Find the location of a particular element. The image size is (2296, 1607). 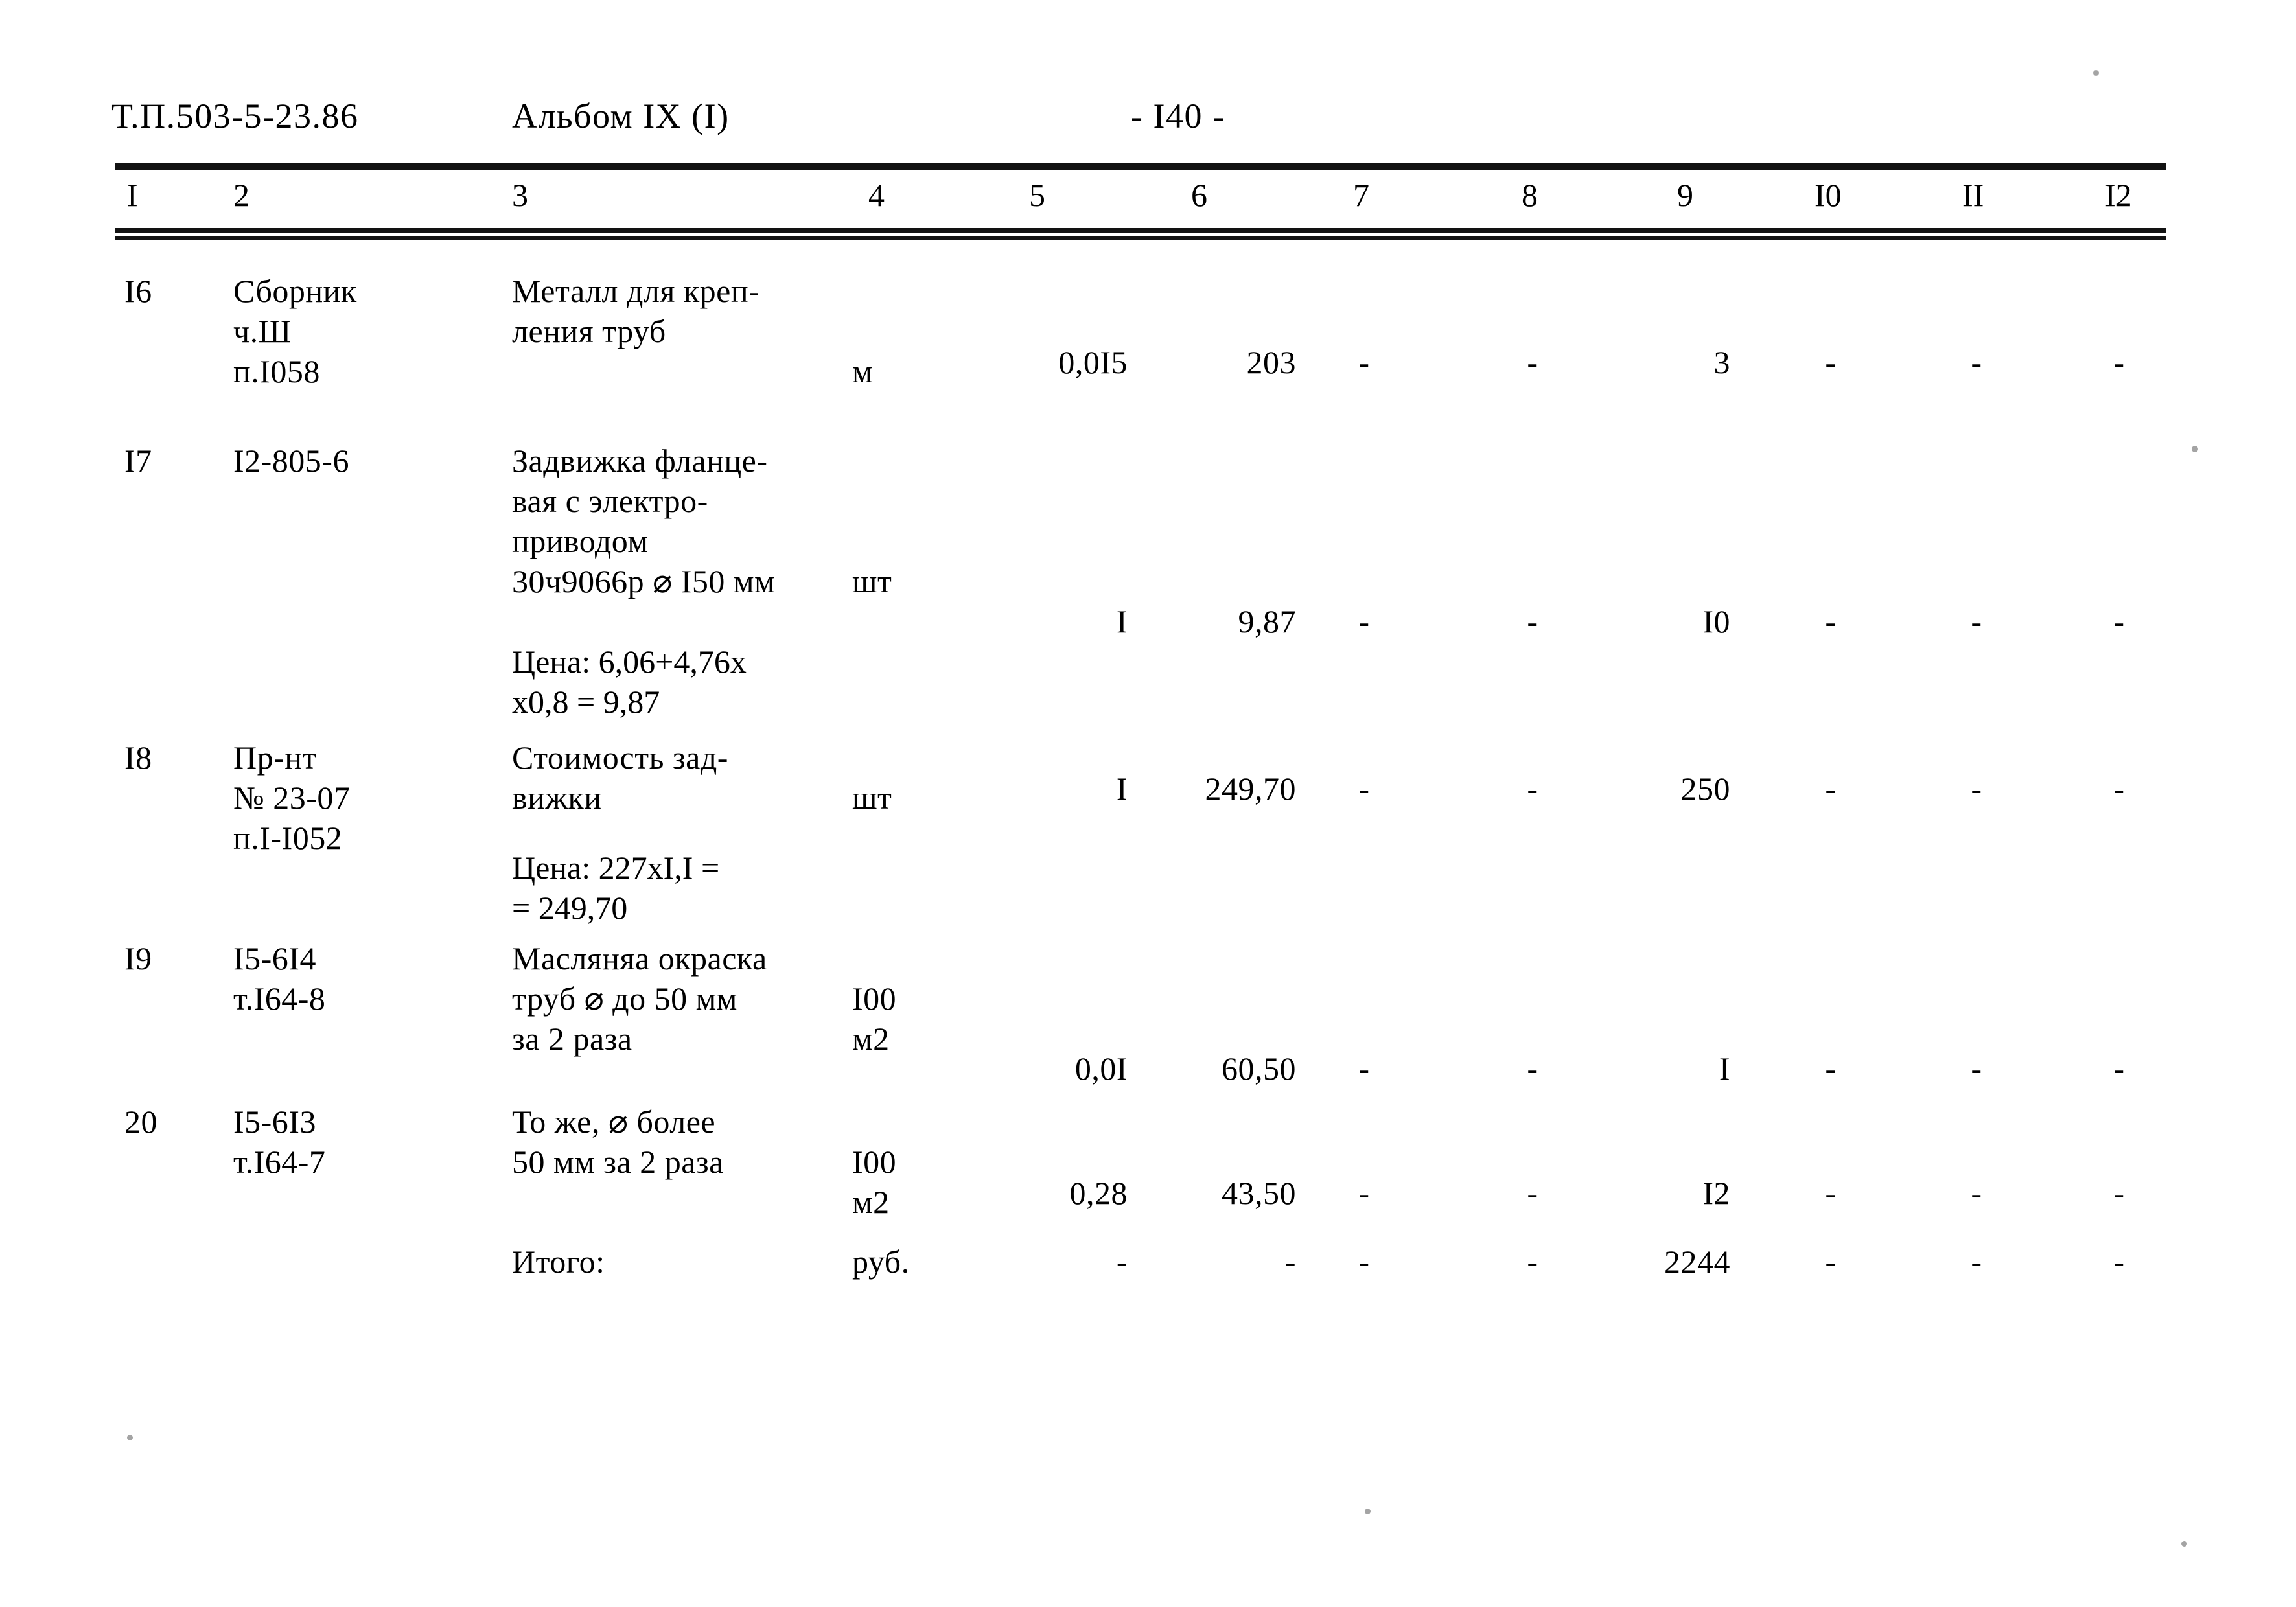

column-header-9: 9 is located at coordinates (1685, 195).